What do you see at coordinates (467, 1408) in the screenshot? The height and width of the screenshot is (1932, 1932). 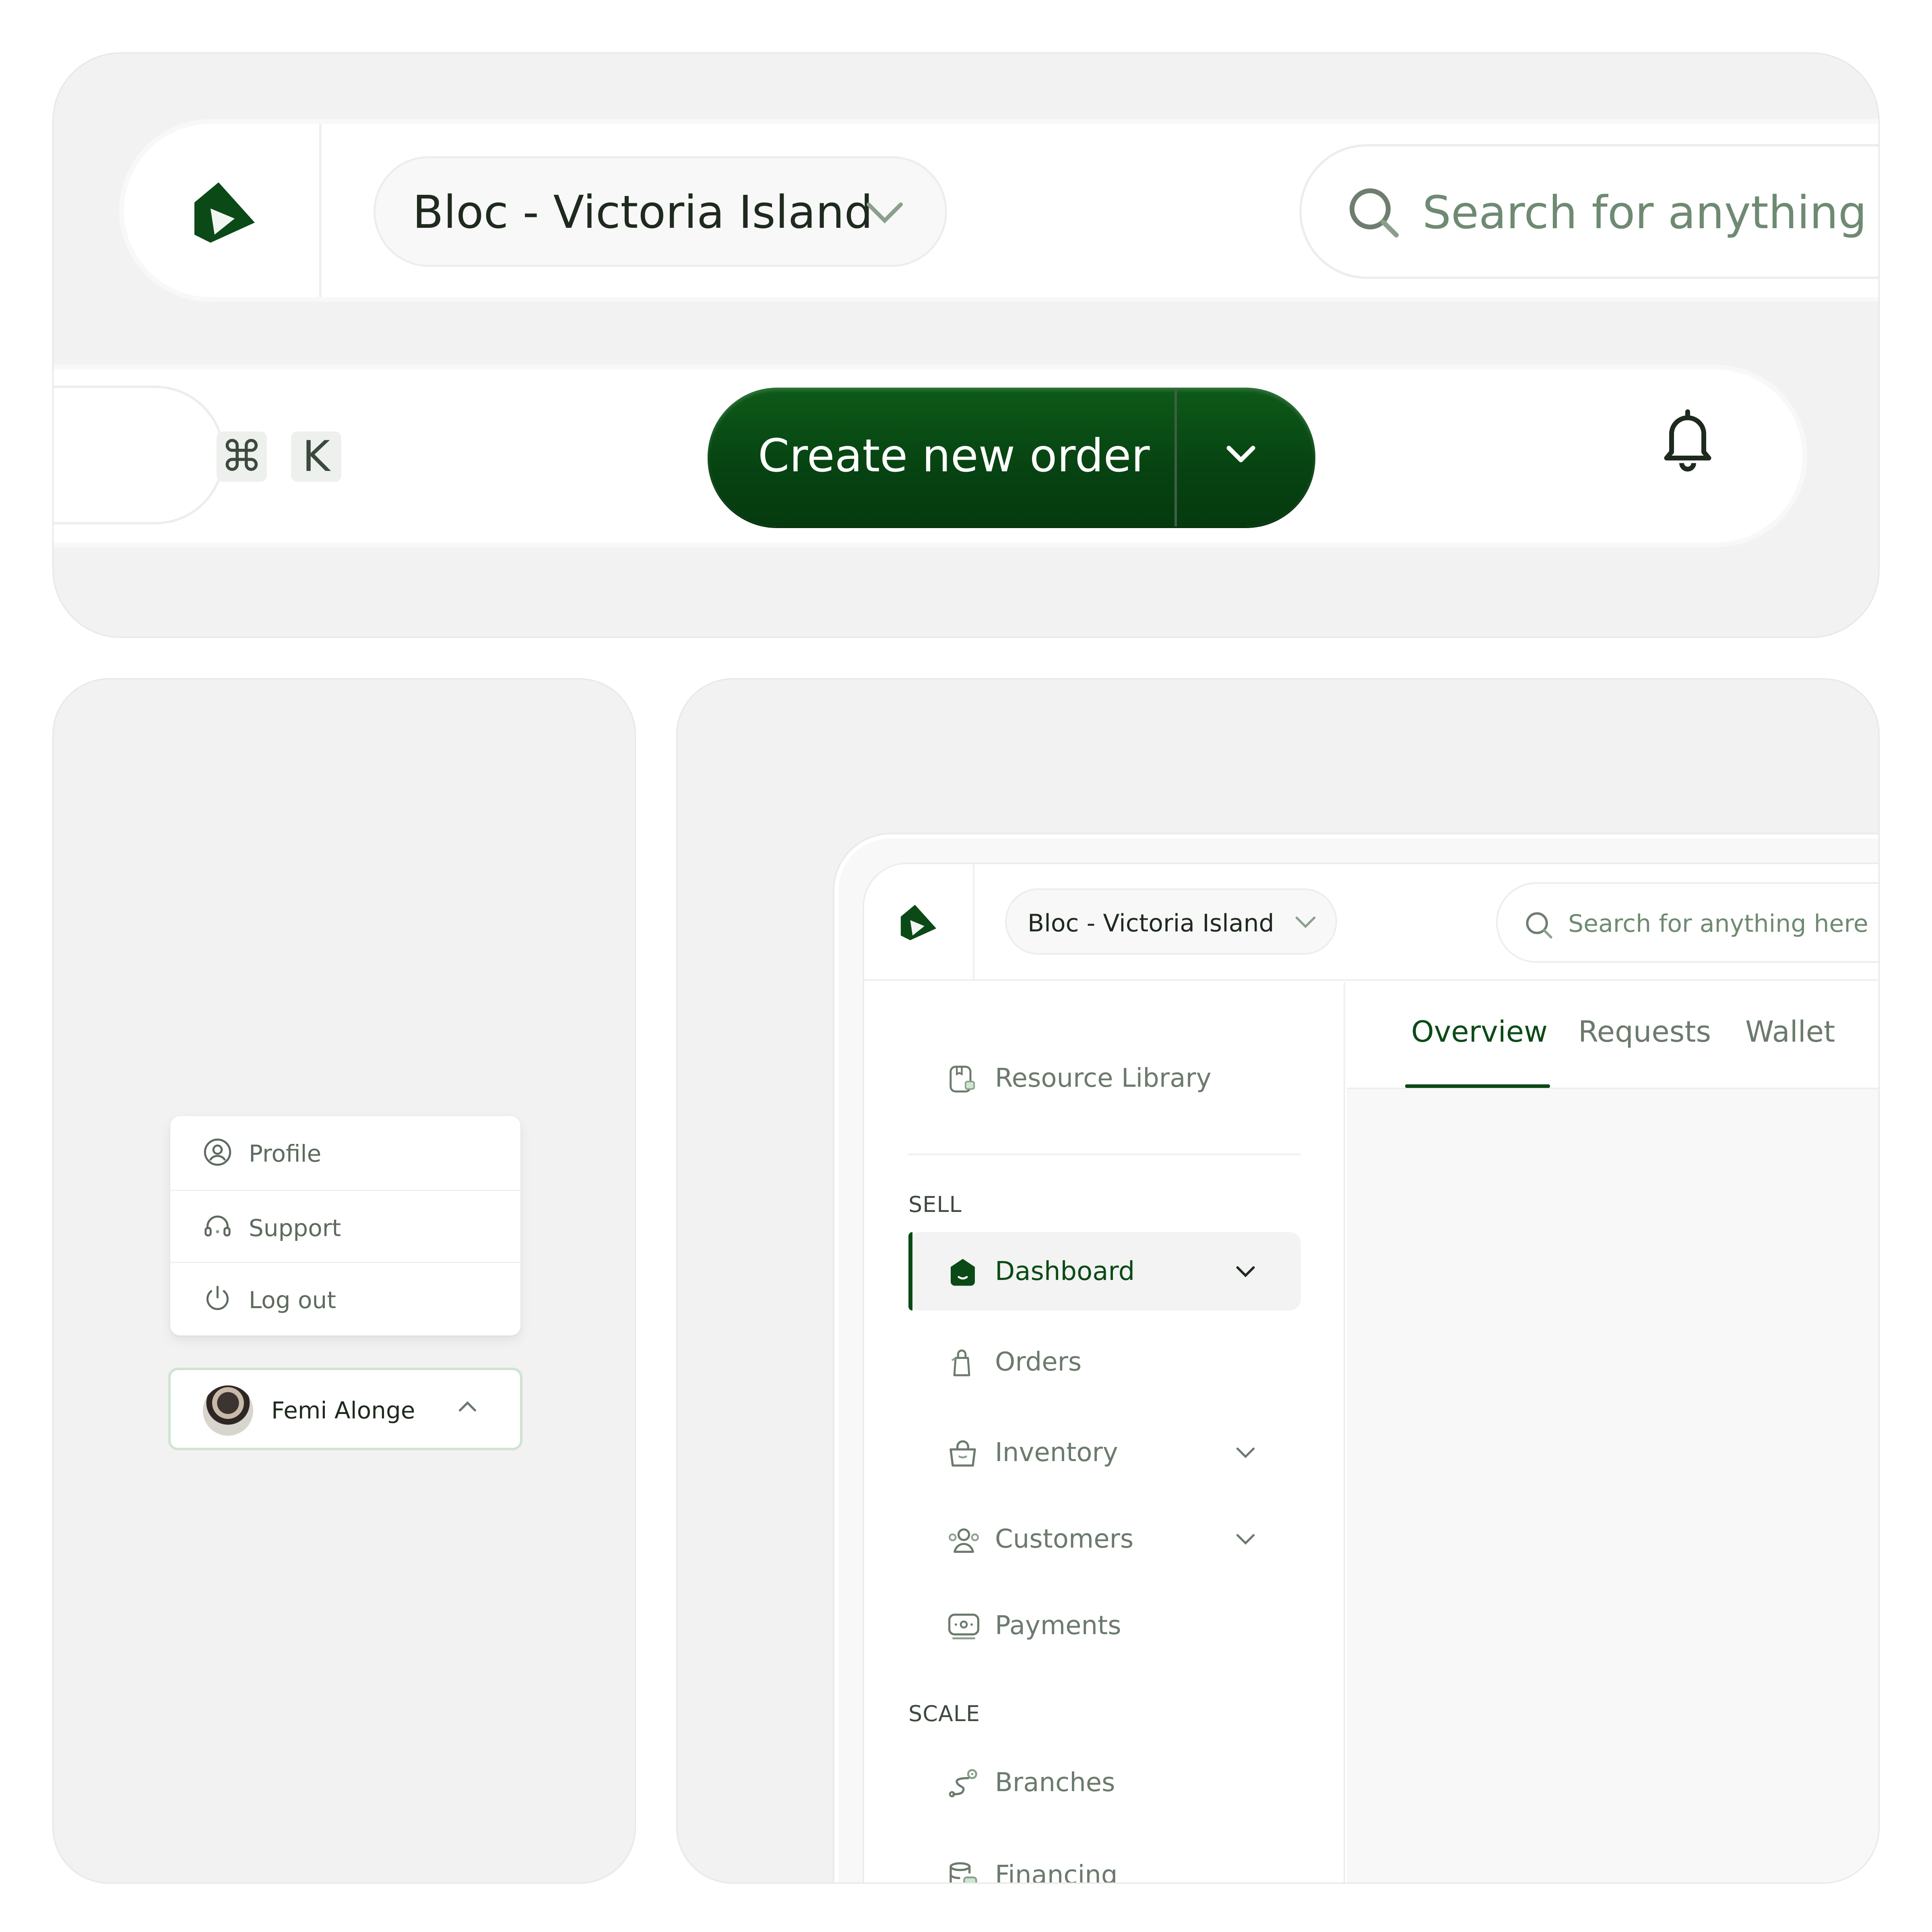 I see `chevron-up-icon` at bounding box center [467, 1408].